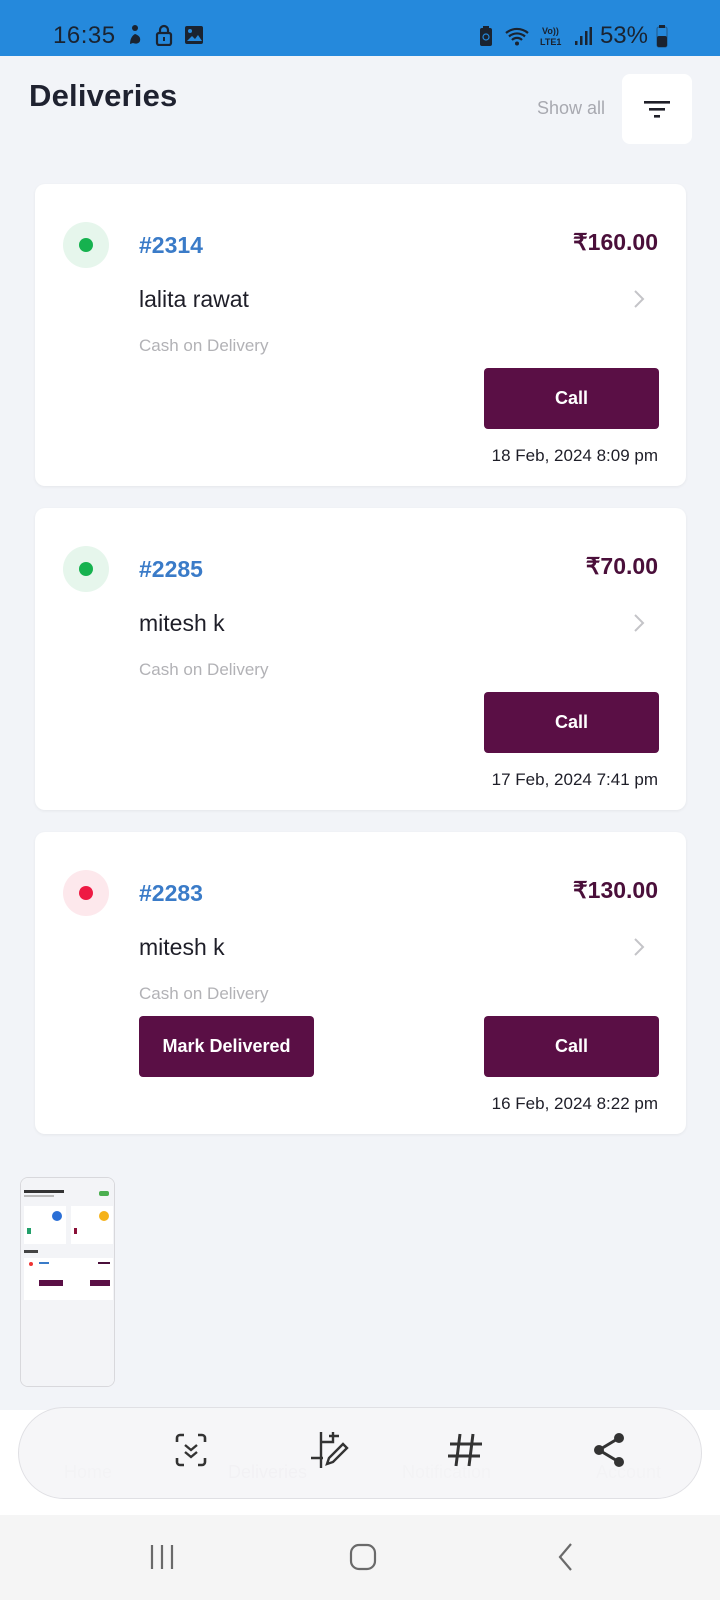 This screenshot has width=720, height=1600. Describe the element at coordinates (615, 242) in the screenshot. I see `order-amount: ₹160.00` at that location.